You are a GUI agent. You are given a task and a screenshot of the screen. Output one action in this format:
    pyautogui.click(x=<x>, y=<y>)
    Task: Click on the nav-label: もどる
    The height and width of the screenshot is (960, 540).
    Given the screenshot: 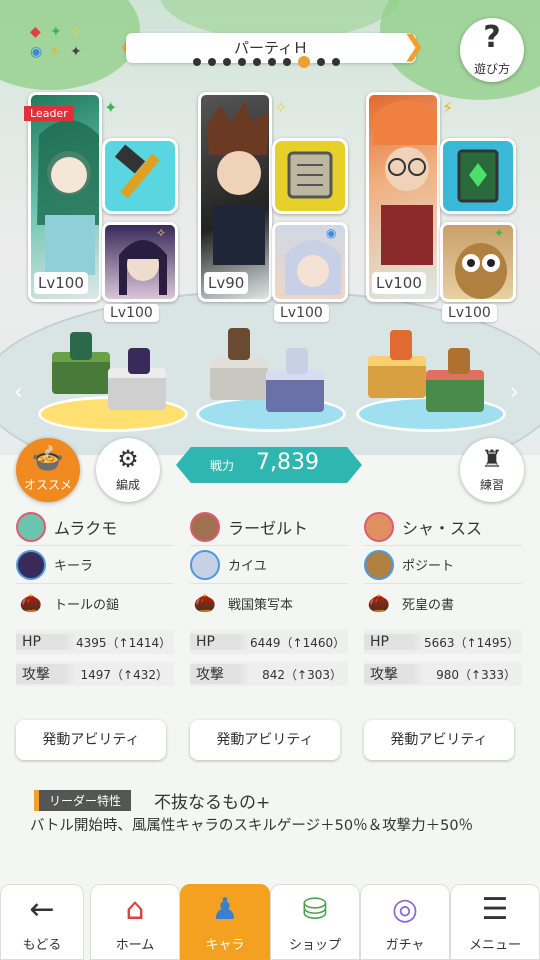 What is the action you would take?
    pyautogui.click(x=42, y=945)
    